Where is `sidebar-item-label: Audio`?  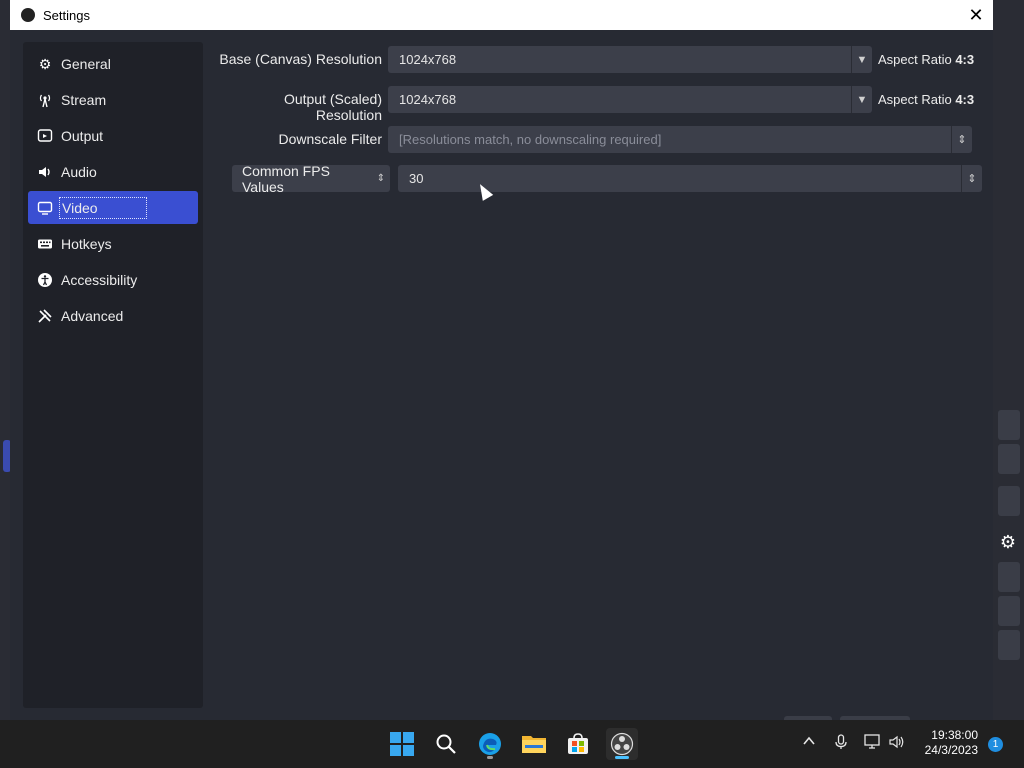 sidebar-item-label: Audio is located at coordinates (79, 171).